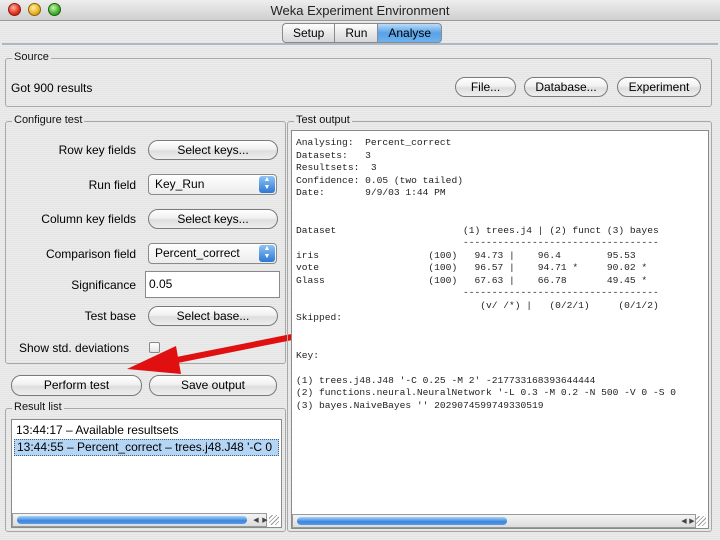 This screenshot has width=720, height=540. Describe the element at coordinates (38, 407) in the screenshot. I see `result-list-legend: Result list` at that location.